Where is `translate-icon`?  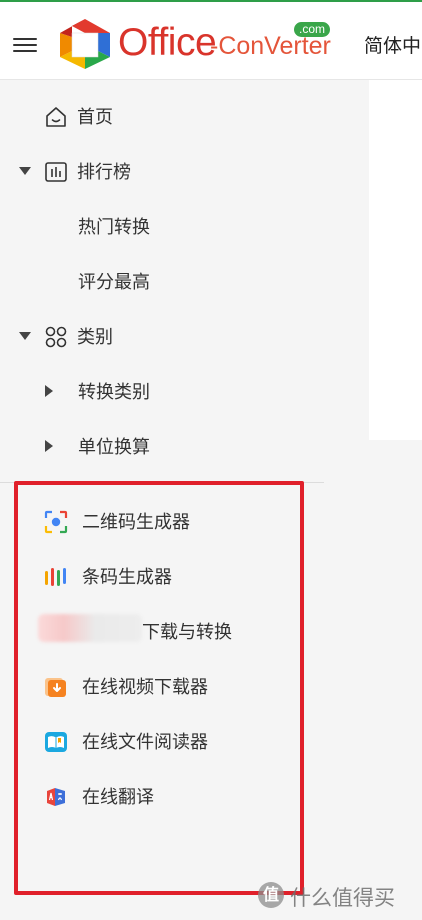 translate-icon is located at coordinates (56, 797).